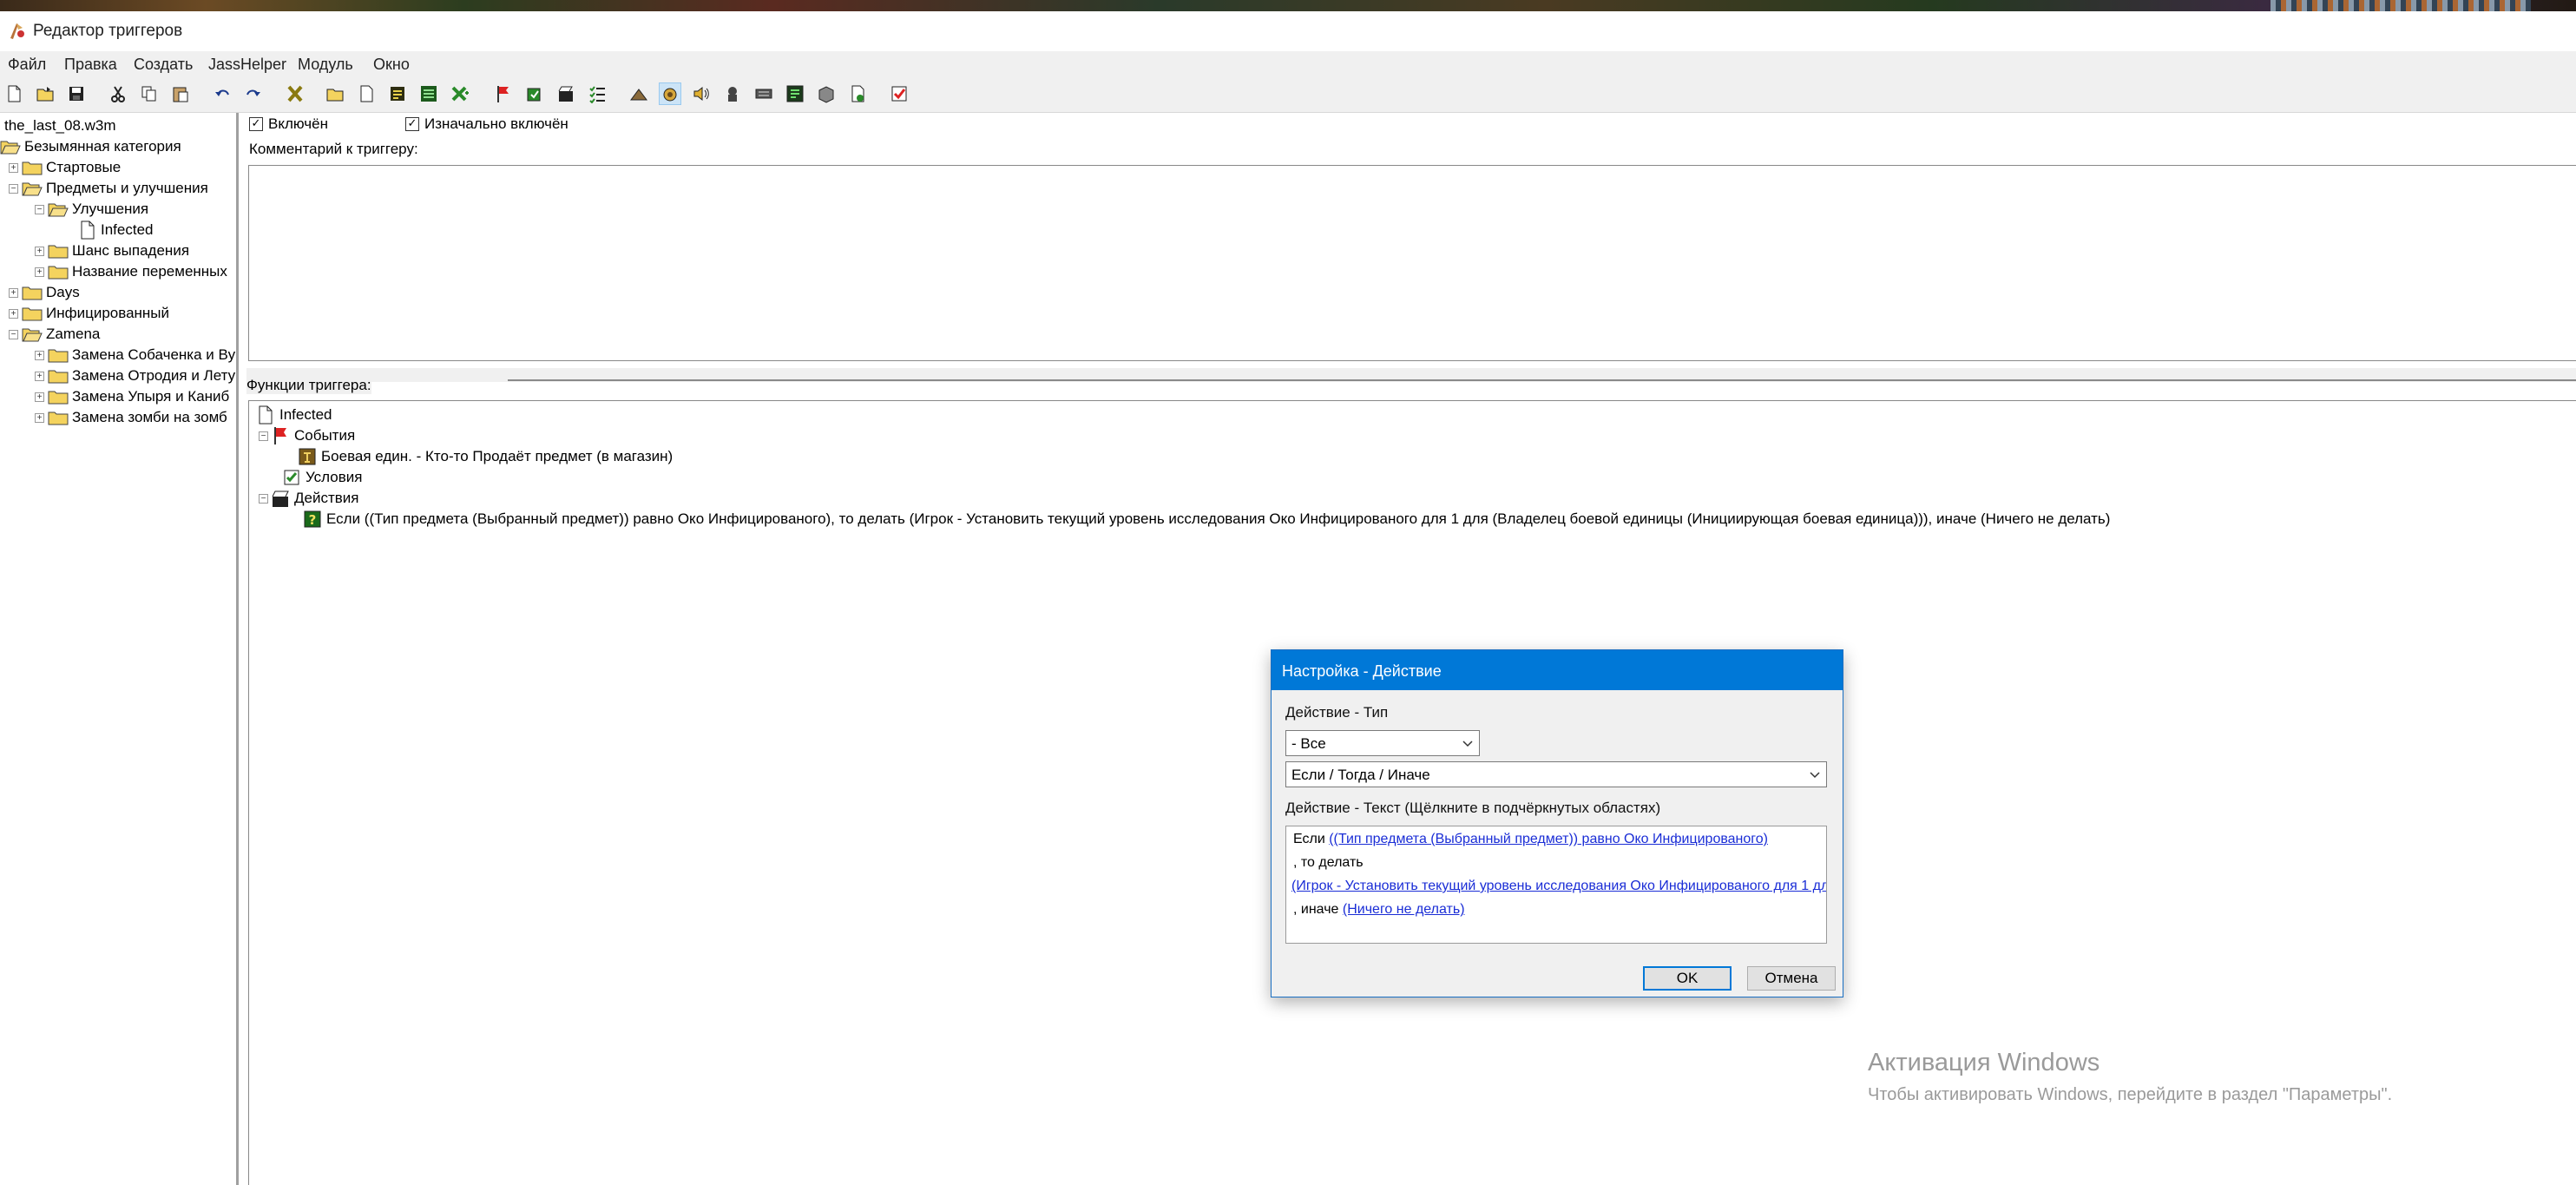 This screenshot has height=1185, width=2576. Describe the element at coordinates (503, 93) in the screenshot. I see `new-condition-icon` at that location.